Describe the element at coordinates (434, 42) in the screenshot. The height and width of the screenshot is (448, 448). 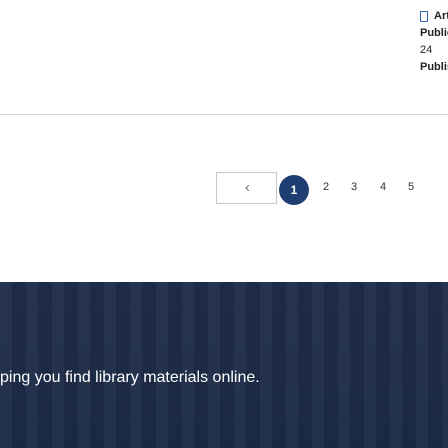
I see `result-card-meta: Artic Publicat 24 Publish` at that location.